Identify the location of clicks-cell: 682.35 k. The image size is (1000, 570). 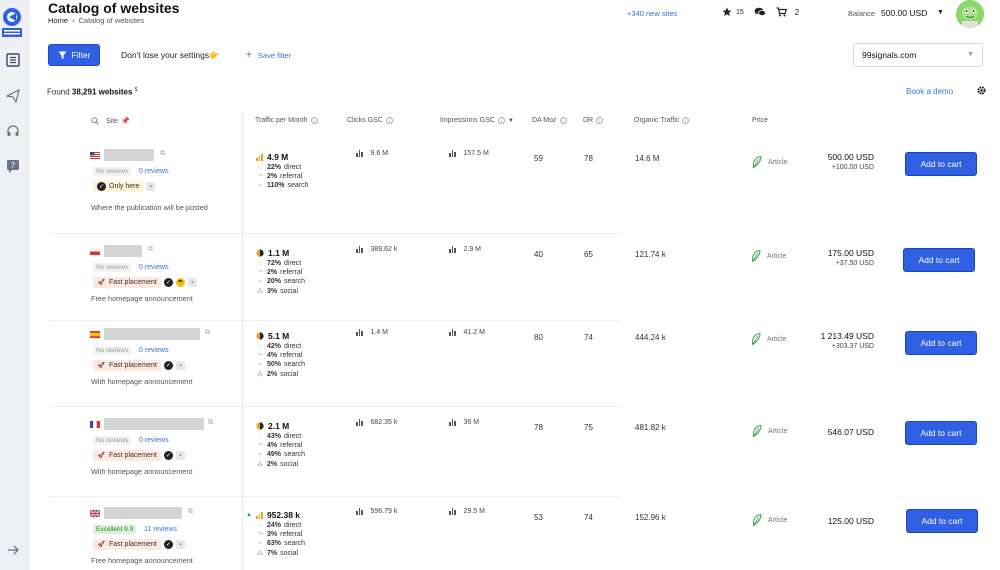
(376, 422).